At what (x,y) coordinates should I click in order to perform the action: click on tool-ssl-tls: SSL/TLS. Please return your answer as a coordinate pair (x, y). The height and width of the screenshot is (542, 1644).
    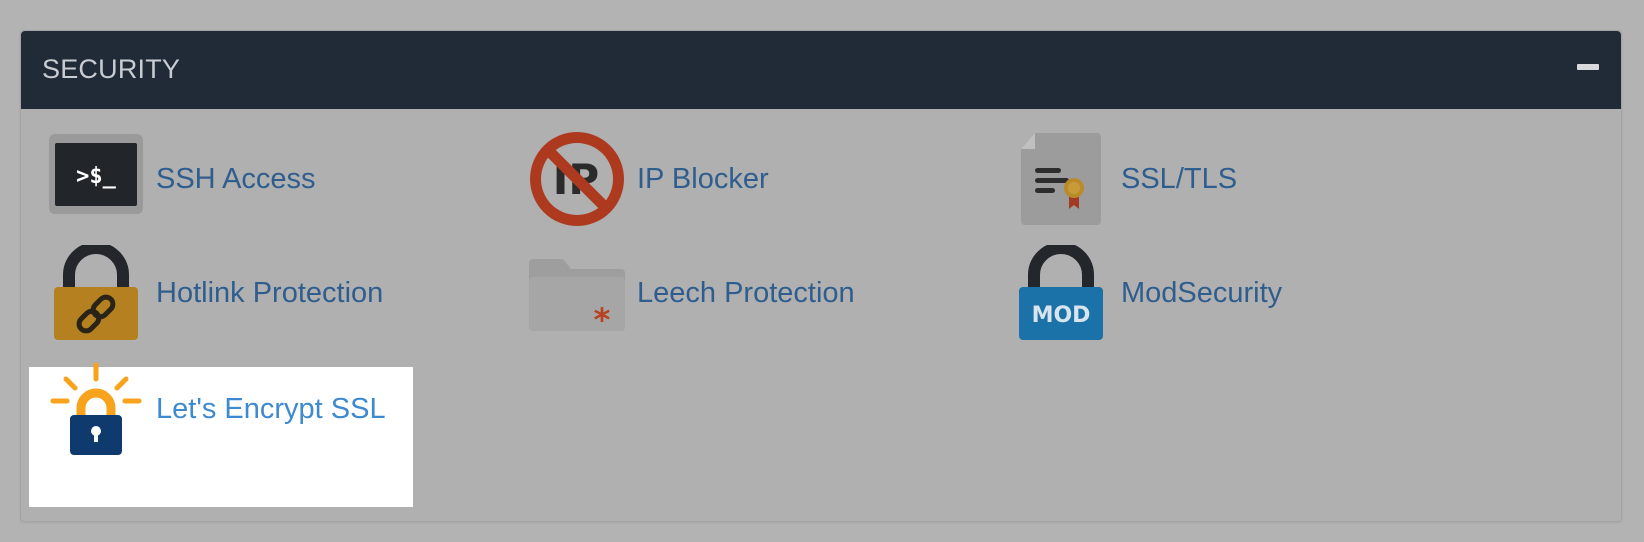
    Looking at the image, I should click on (1163, 179).